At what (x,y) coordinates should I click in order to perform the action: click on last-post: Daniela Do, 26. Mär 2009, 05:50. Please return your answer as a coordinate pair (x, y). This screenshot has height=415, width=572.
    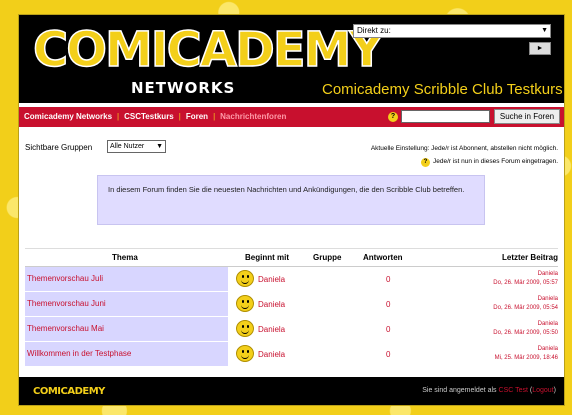
    Looking at the image, I should click on (525, 329).